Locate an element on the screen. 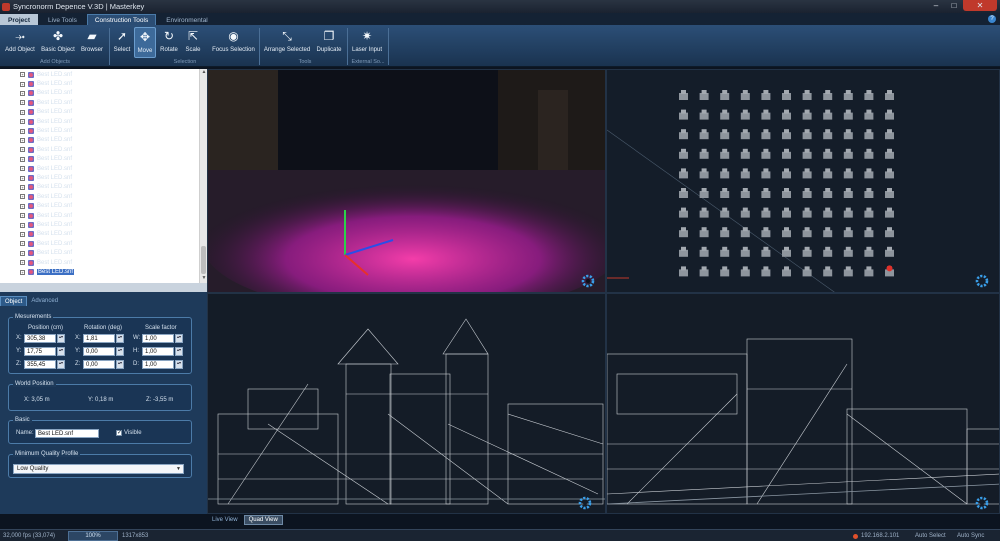 The height and width of the screenshot is (541, 1000). rotation-z-spinner: ▴▾ is located at coordinates (120, 364).